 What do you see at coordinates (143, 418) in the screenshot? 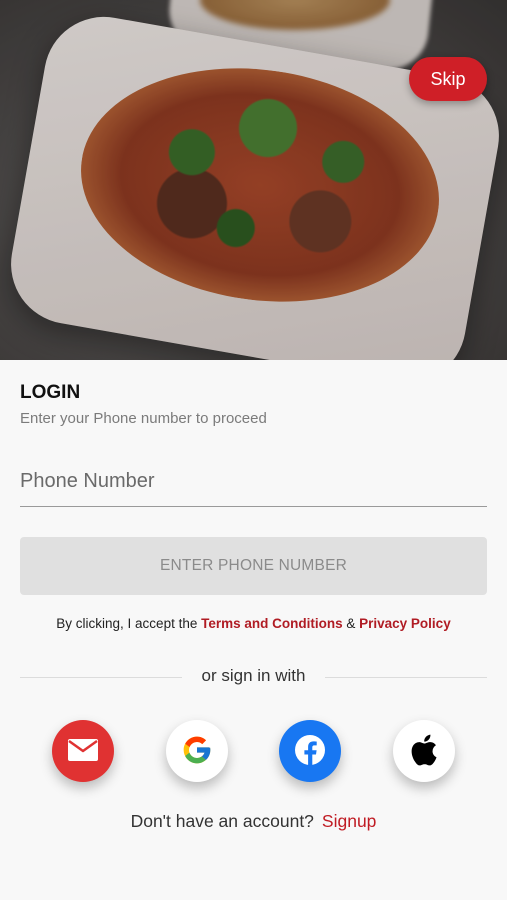
I see `login-subtitle: Enter your Phone number to proceed` at bounding box center [143, 418].